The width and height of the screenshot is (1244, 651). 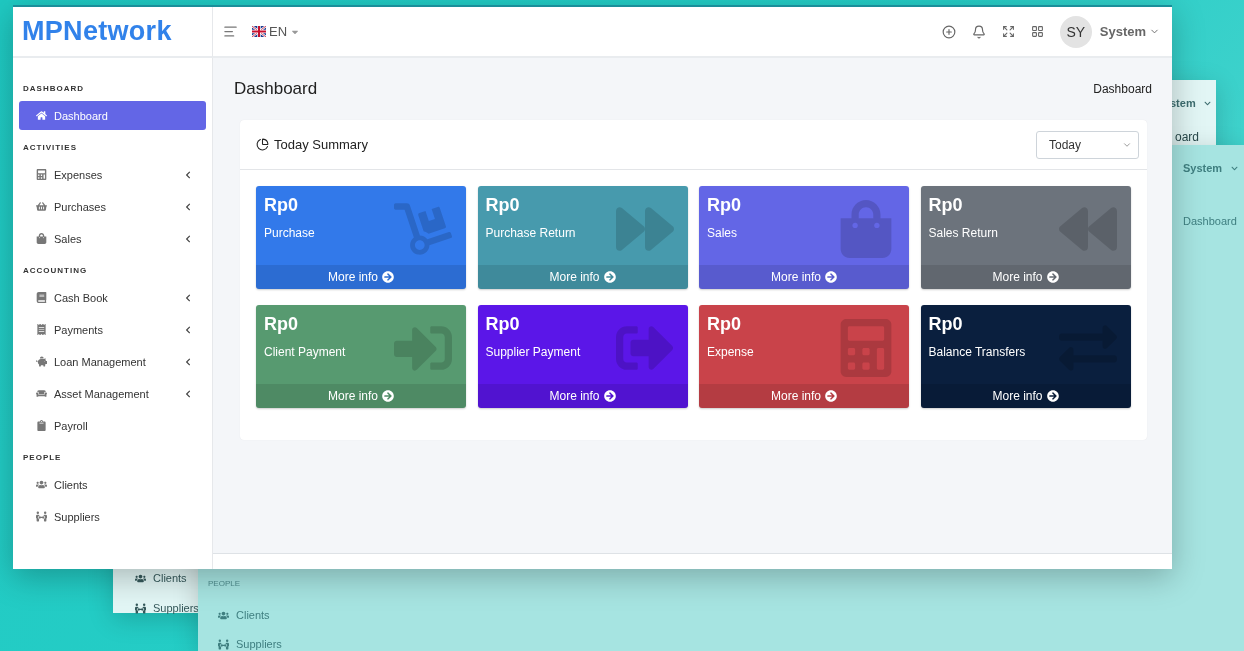 I want to click on bell-icon, so click(x=978, y=31).